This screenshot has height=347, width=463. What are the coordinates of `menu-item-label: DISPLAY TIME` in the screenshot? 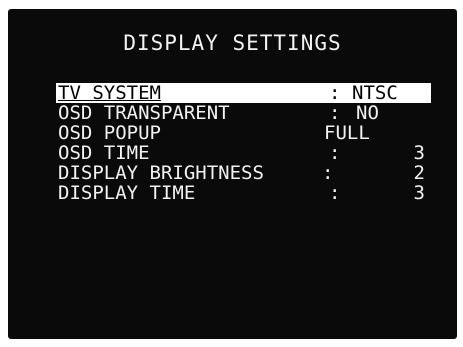 It's located at (127, 193).